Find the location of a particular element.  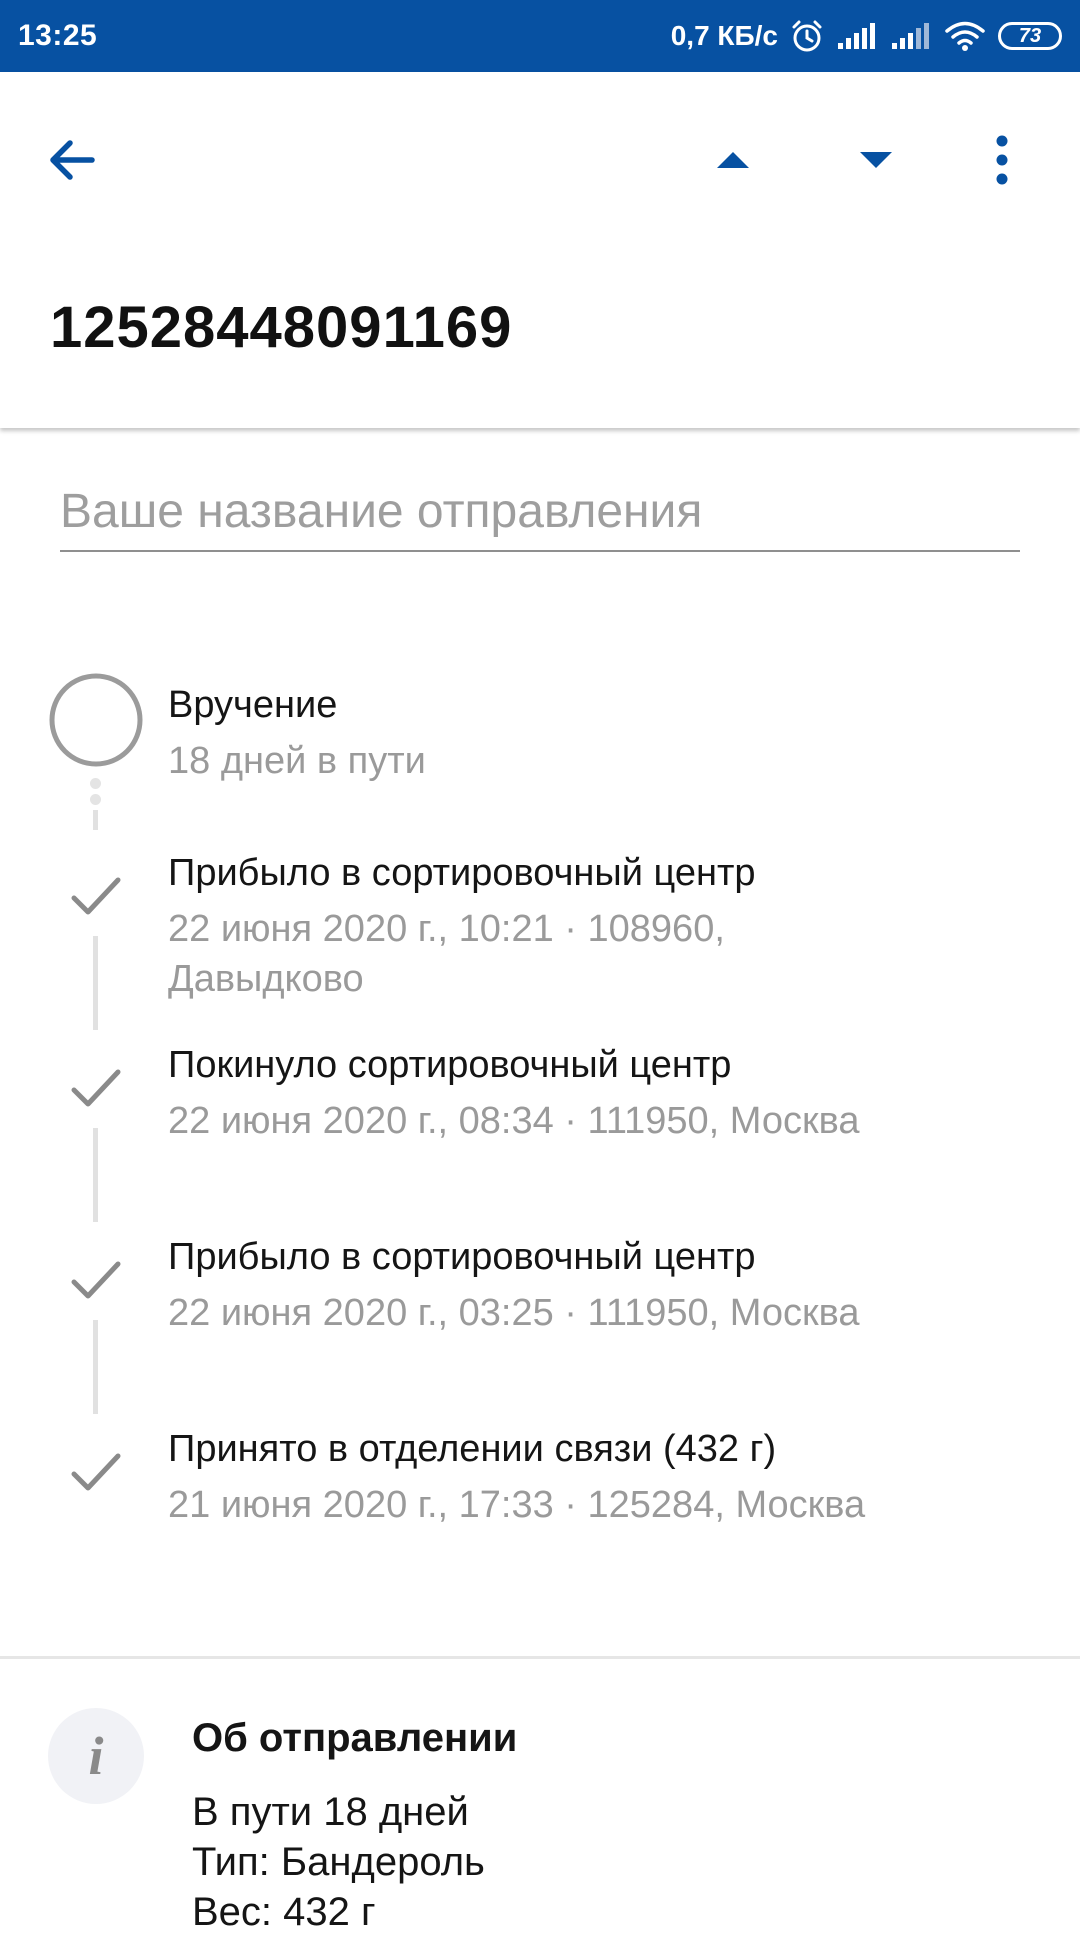

battery-icon: 73 is located at coordinates (1030, 36).